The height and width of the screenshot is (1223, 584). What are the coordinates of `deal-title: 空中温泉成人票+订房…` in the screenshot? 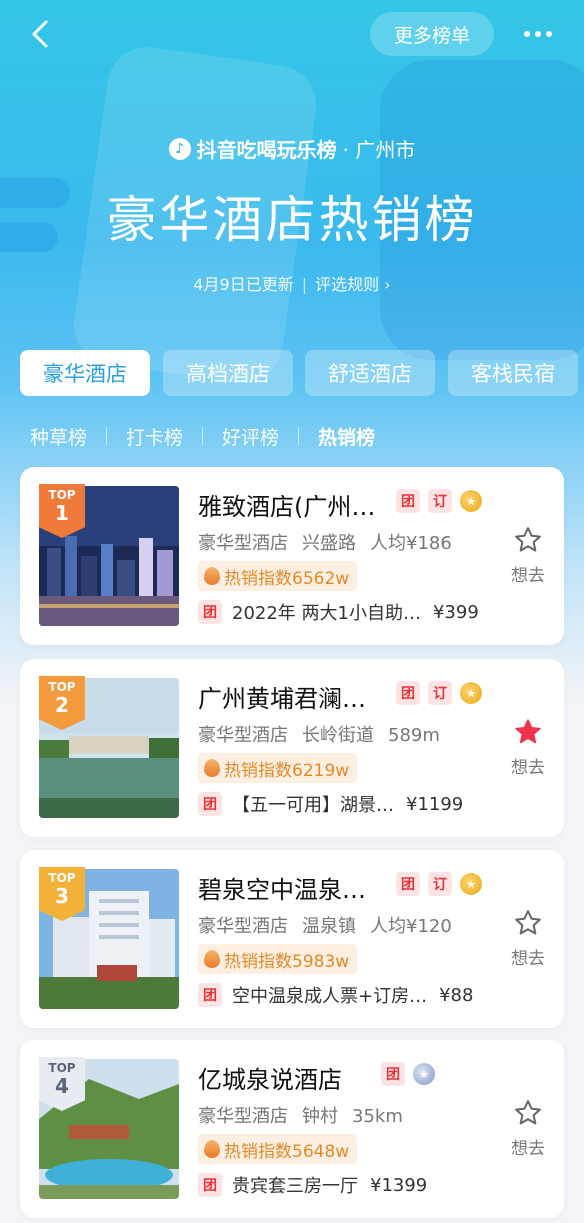 It's located at (330, 996).